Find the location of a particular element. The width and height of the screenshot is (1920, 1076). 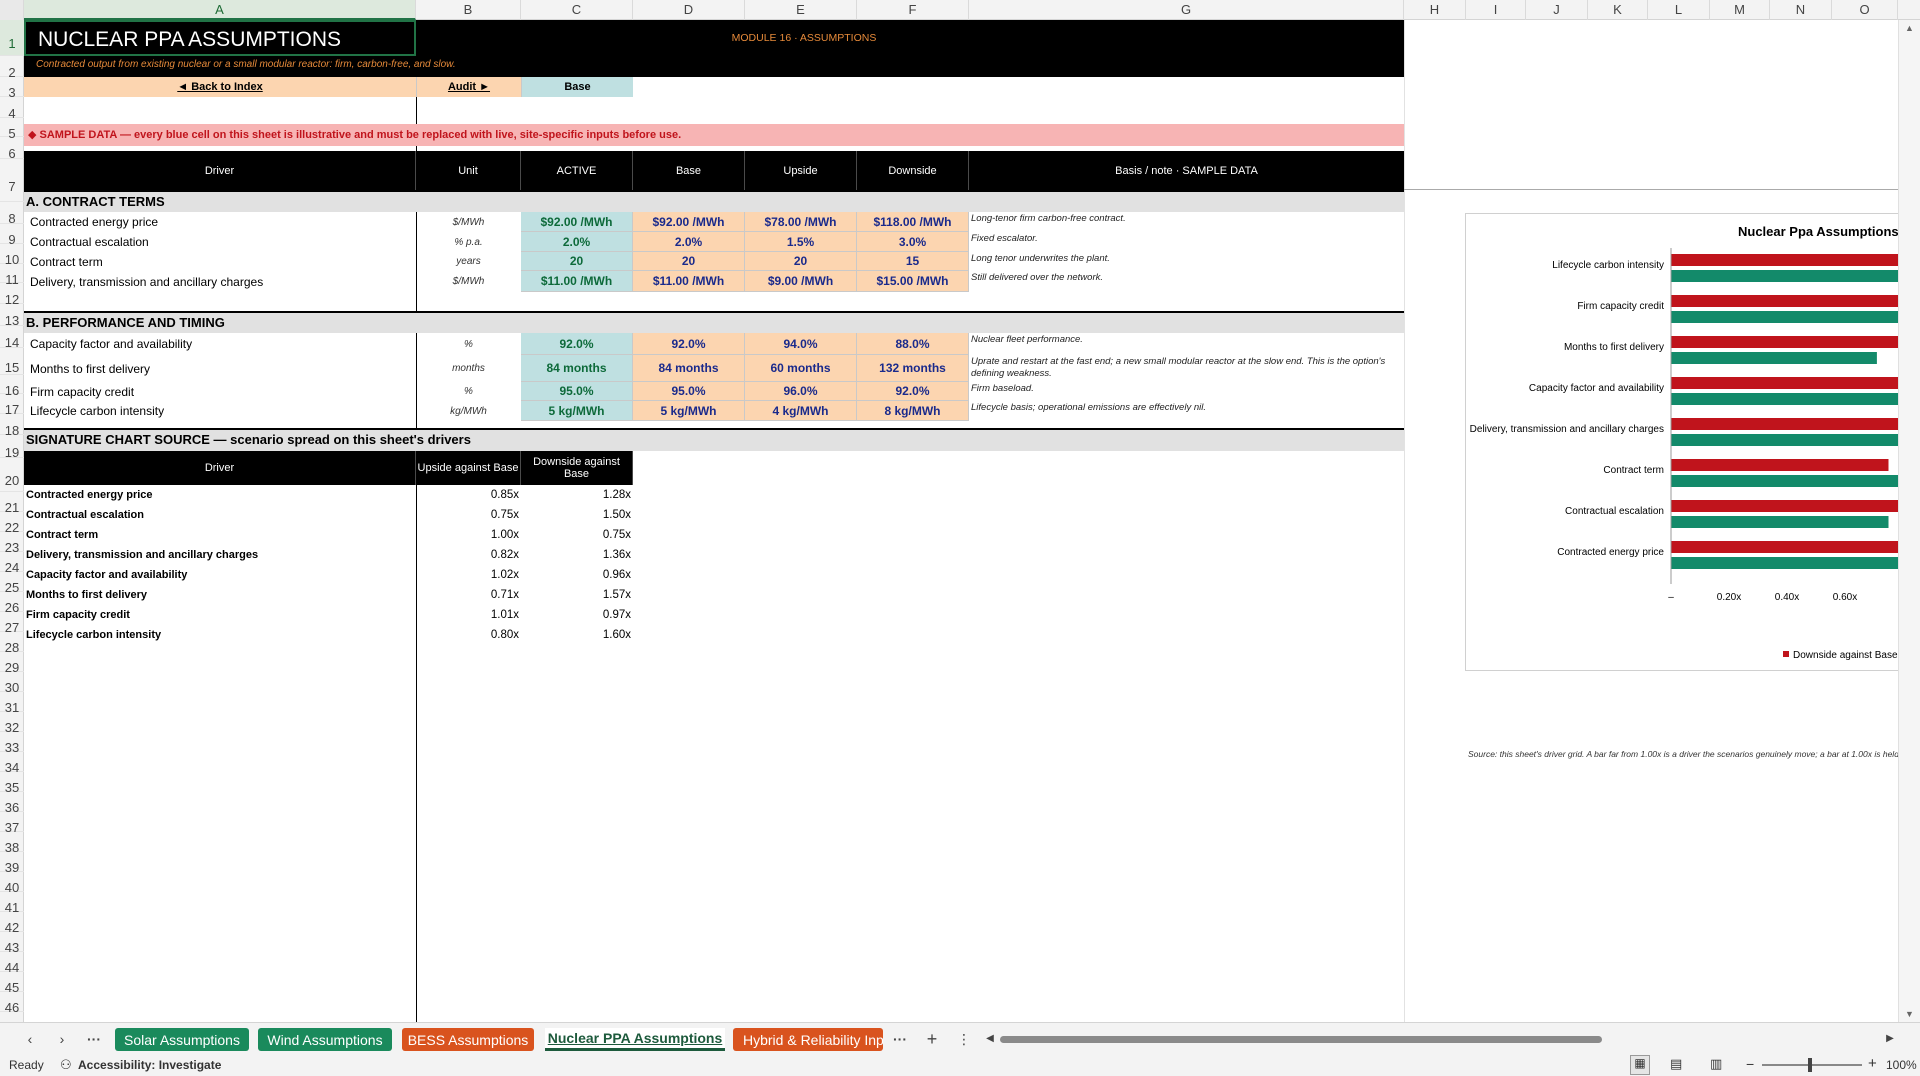

basis-note: Nuclear fleet performance. is located at coordinates (1186, 344).